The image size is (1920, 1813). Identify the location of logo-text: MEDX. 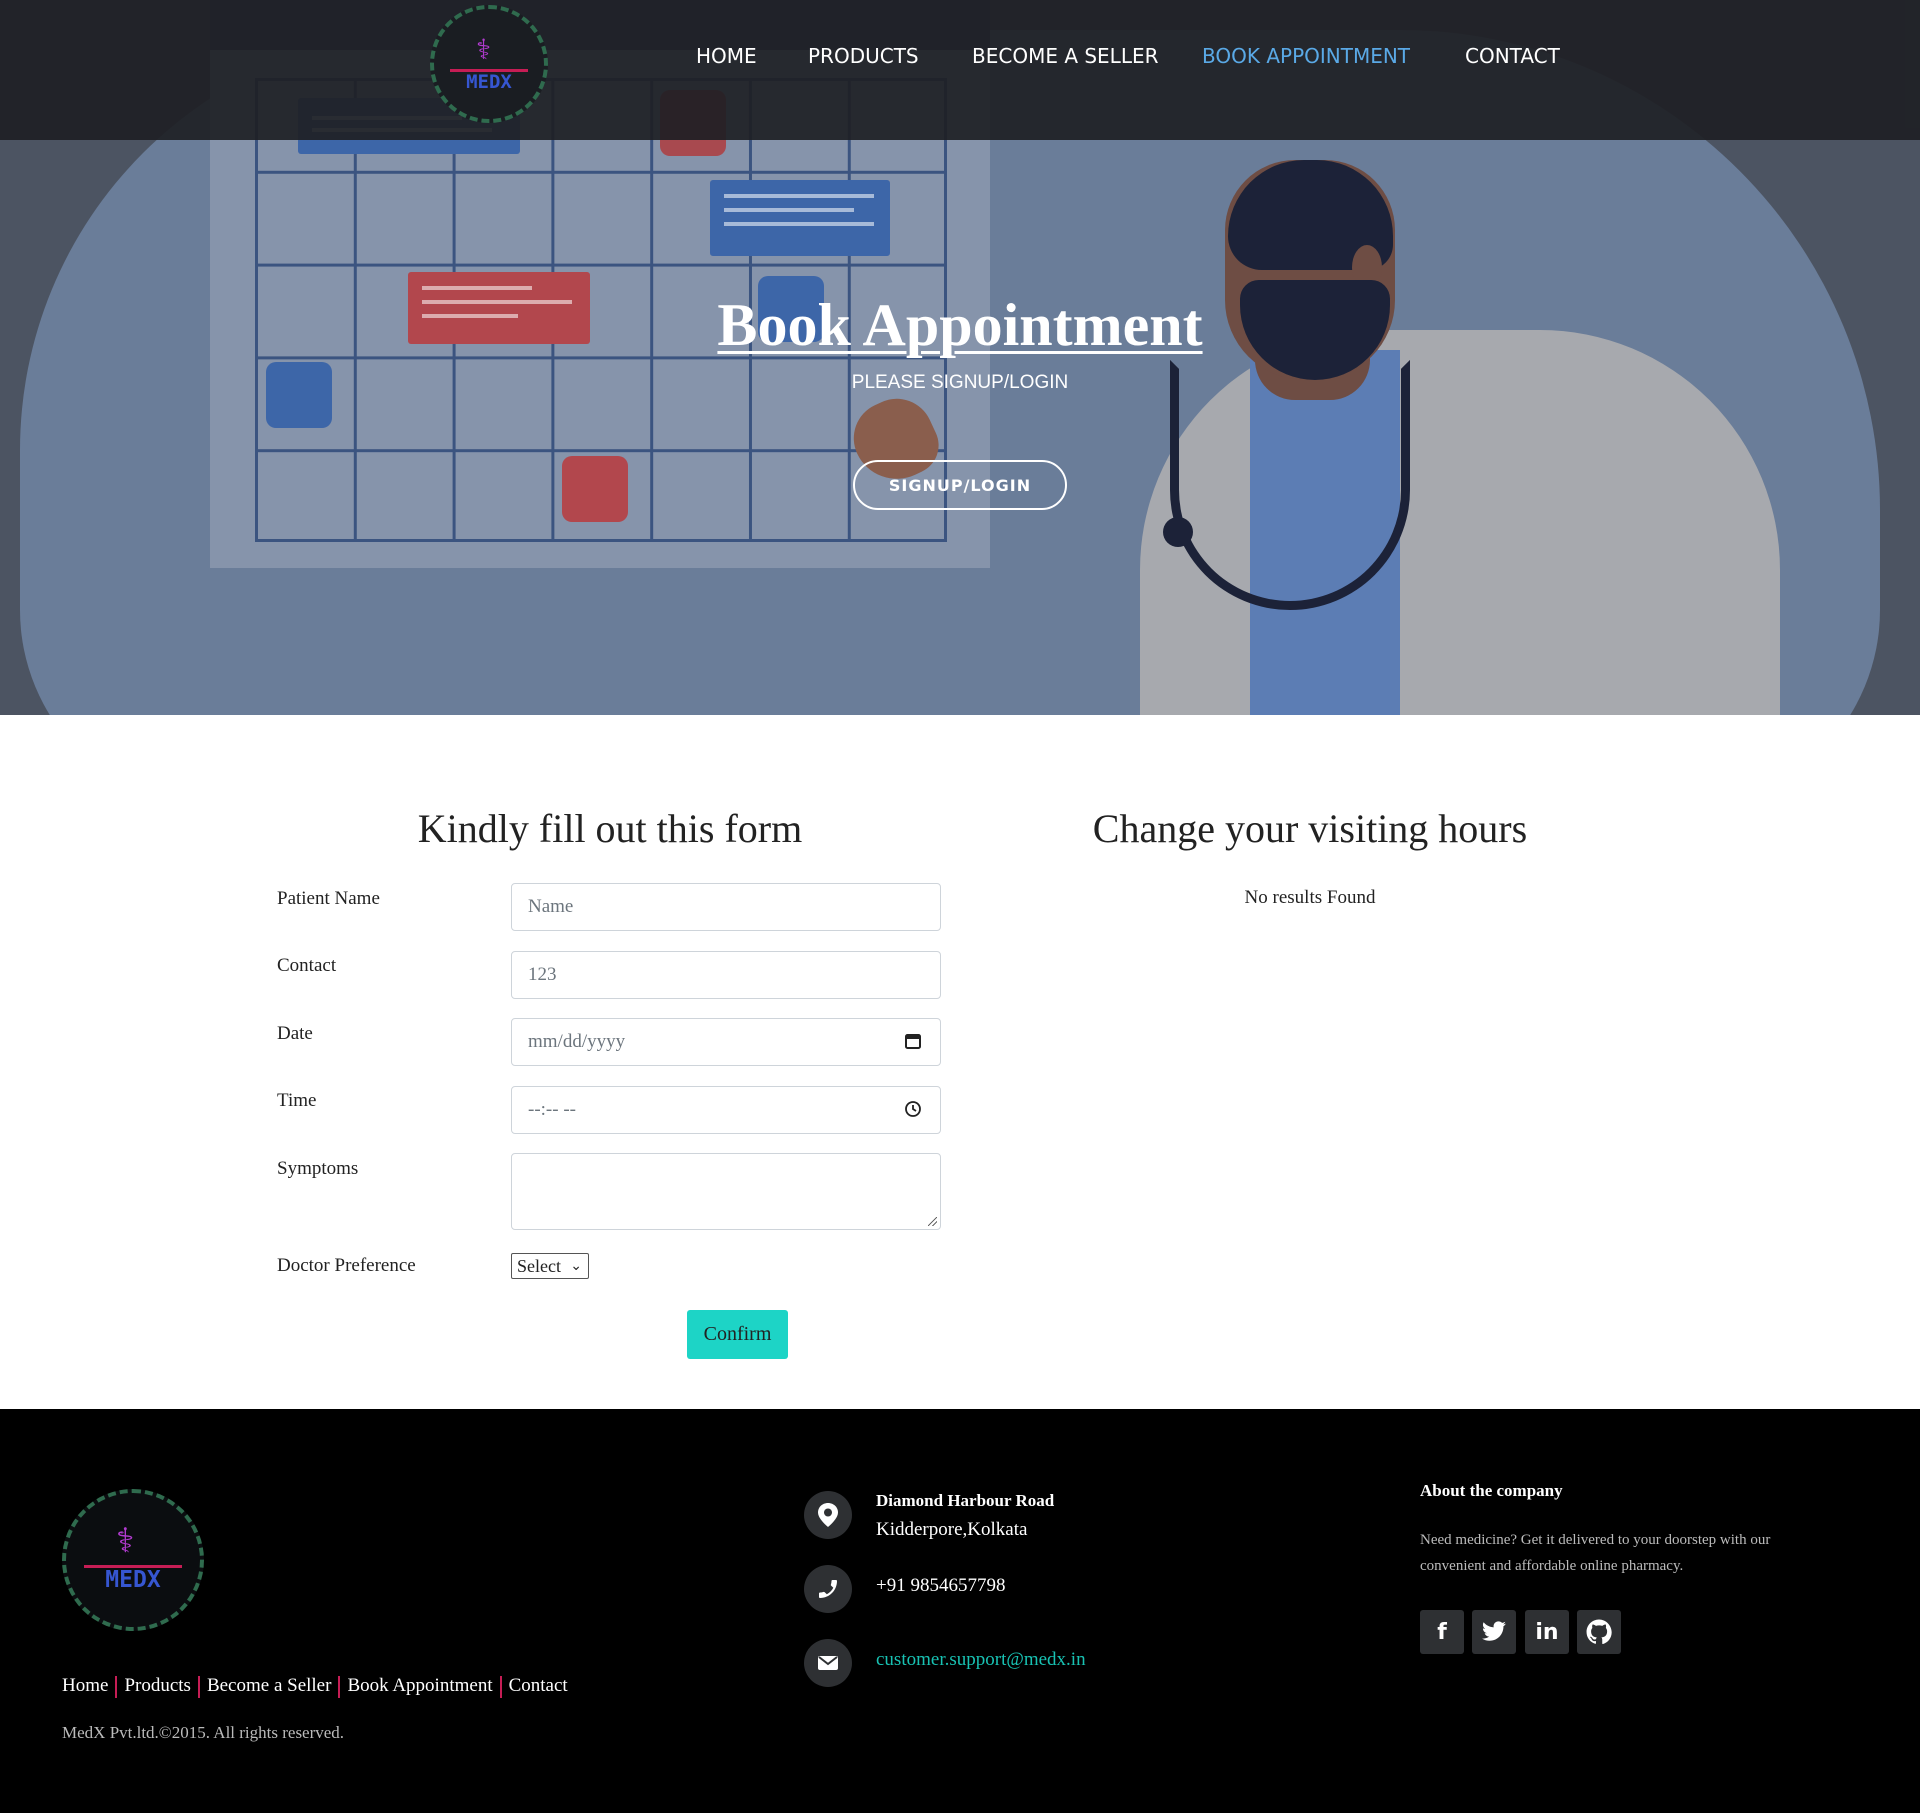
(489, 82).